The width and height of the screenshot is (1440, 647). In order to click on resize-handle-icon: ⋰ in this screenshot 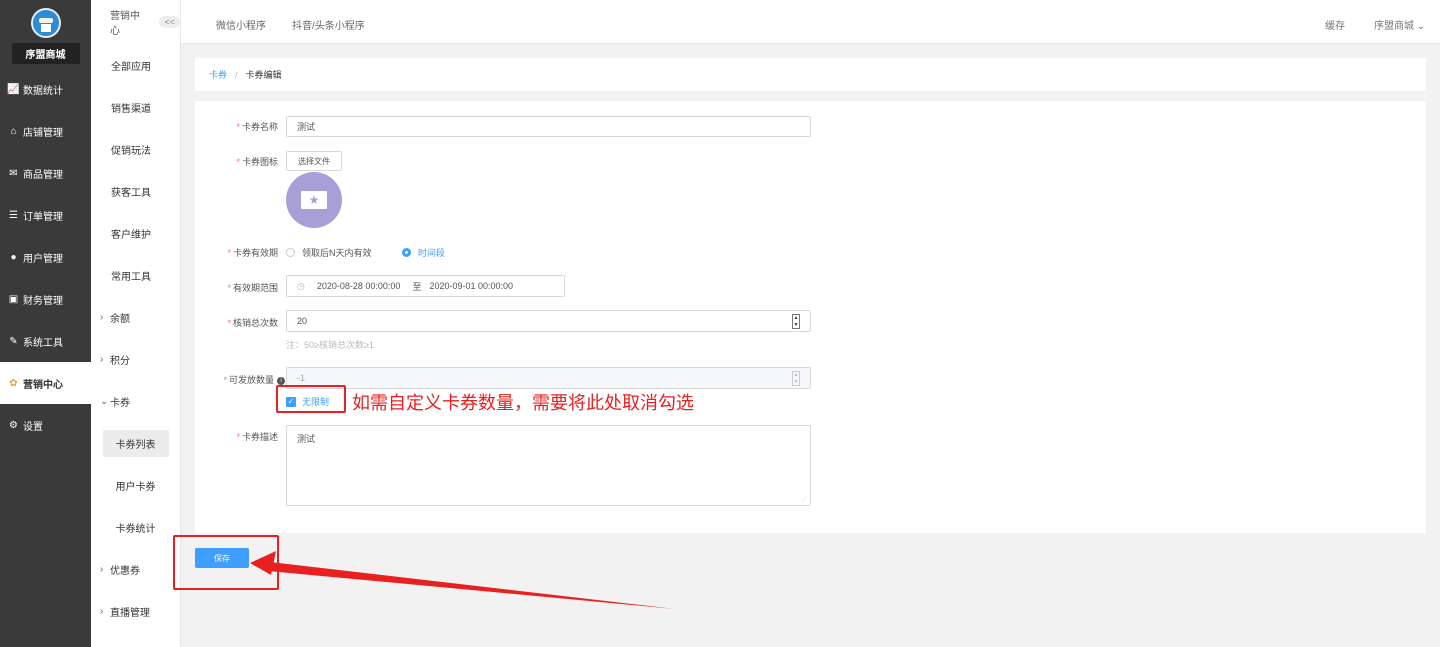, I will do `click(804, 499)`.